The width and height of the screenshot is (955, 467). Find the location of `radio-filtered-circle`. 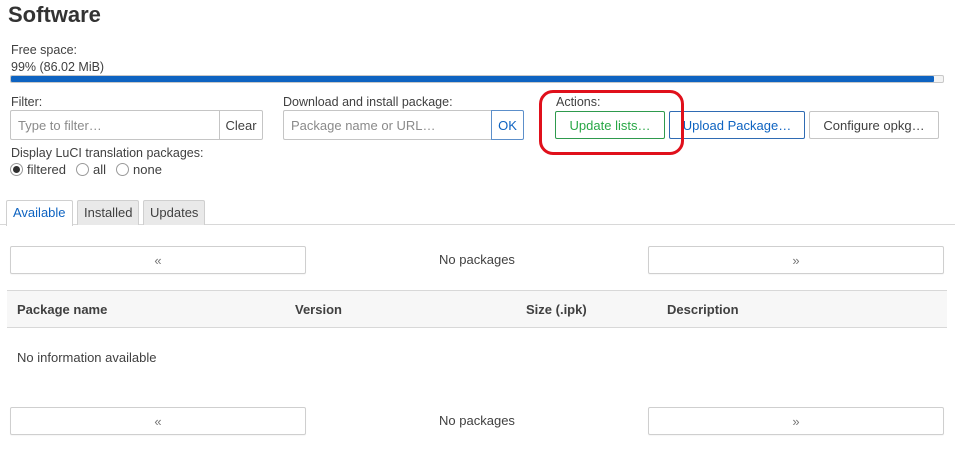

radio-filtered-circle is located at coordinates (16, 169).